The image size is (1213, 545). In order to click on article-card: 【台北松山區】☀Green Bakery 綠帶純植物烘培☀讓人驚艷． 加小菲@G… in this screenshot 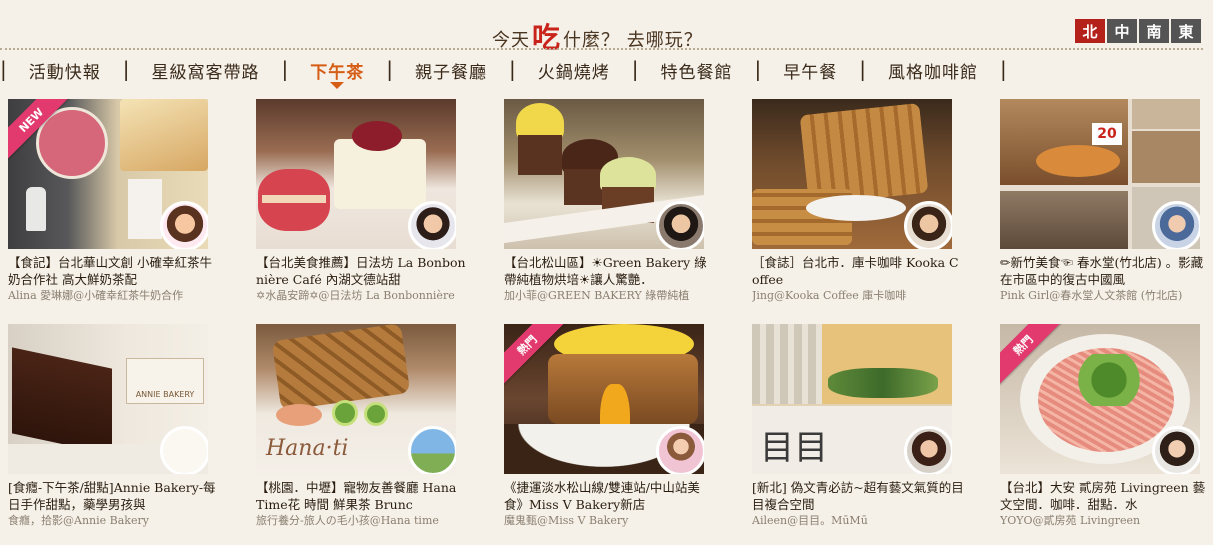, I will do `click(609, 201)`.